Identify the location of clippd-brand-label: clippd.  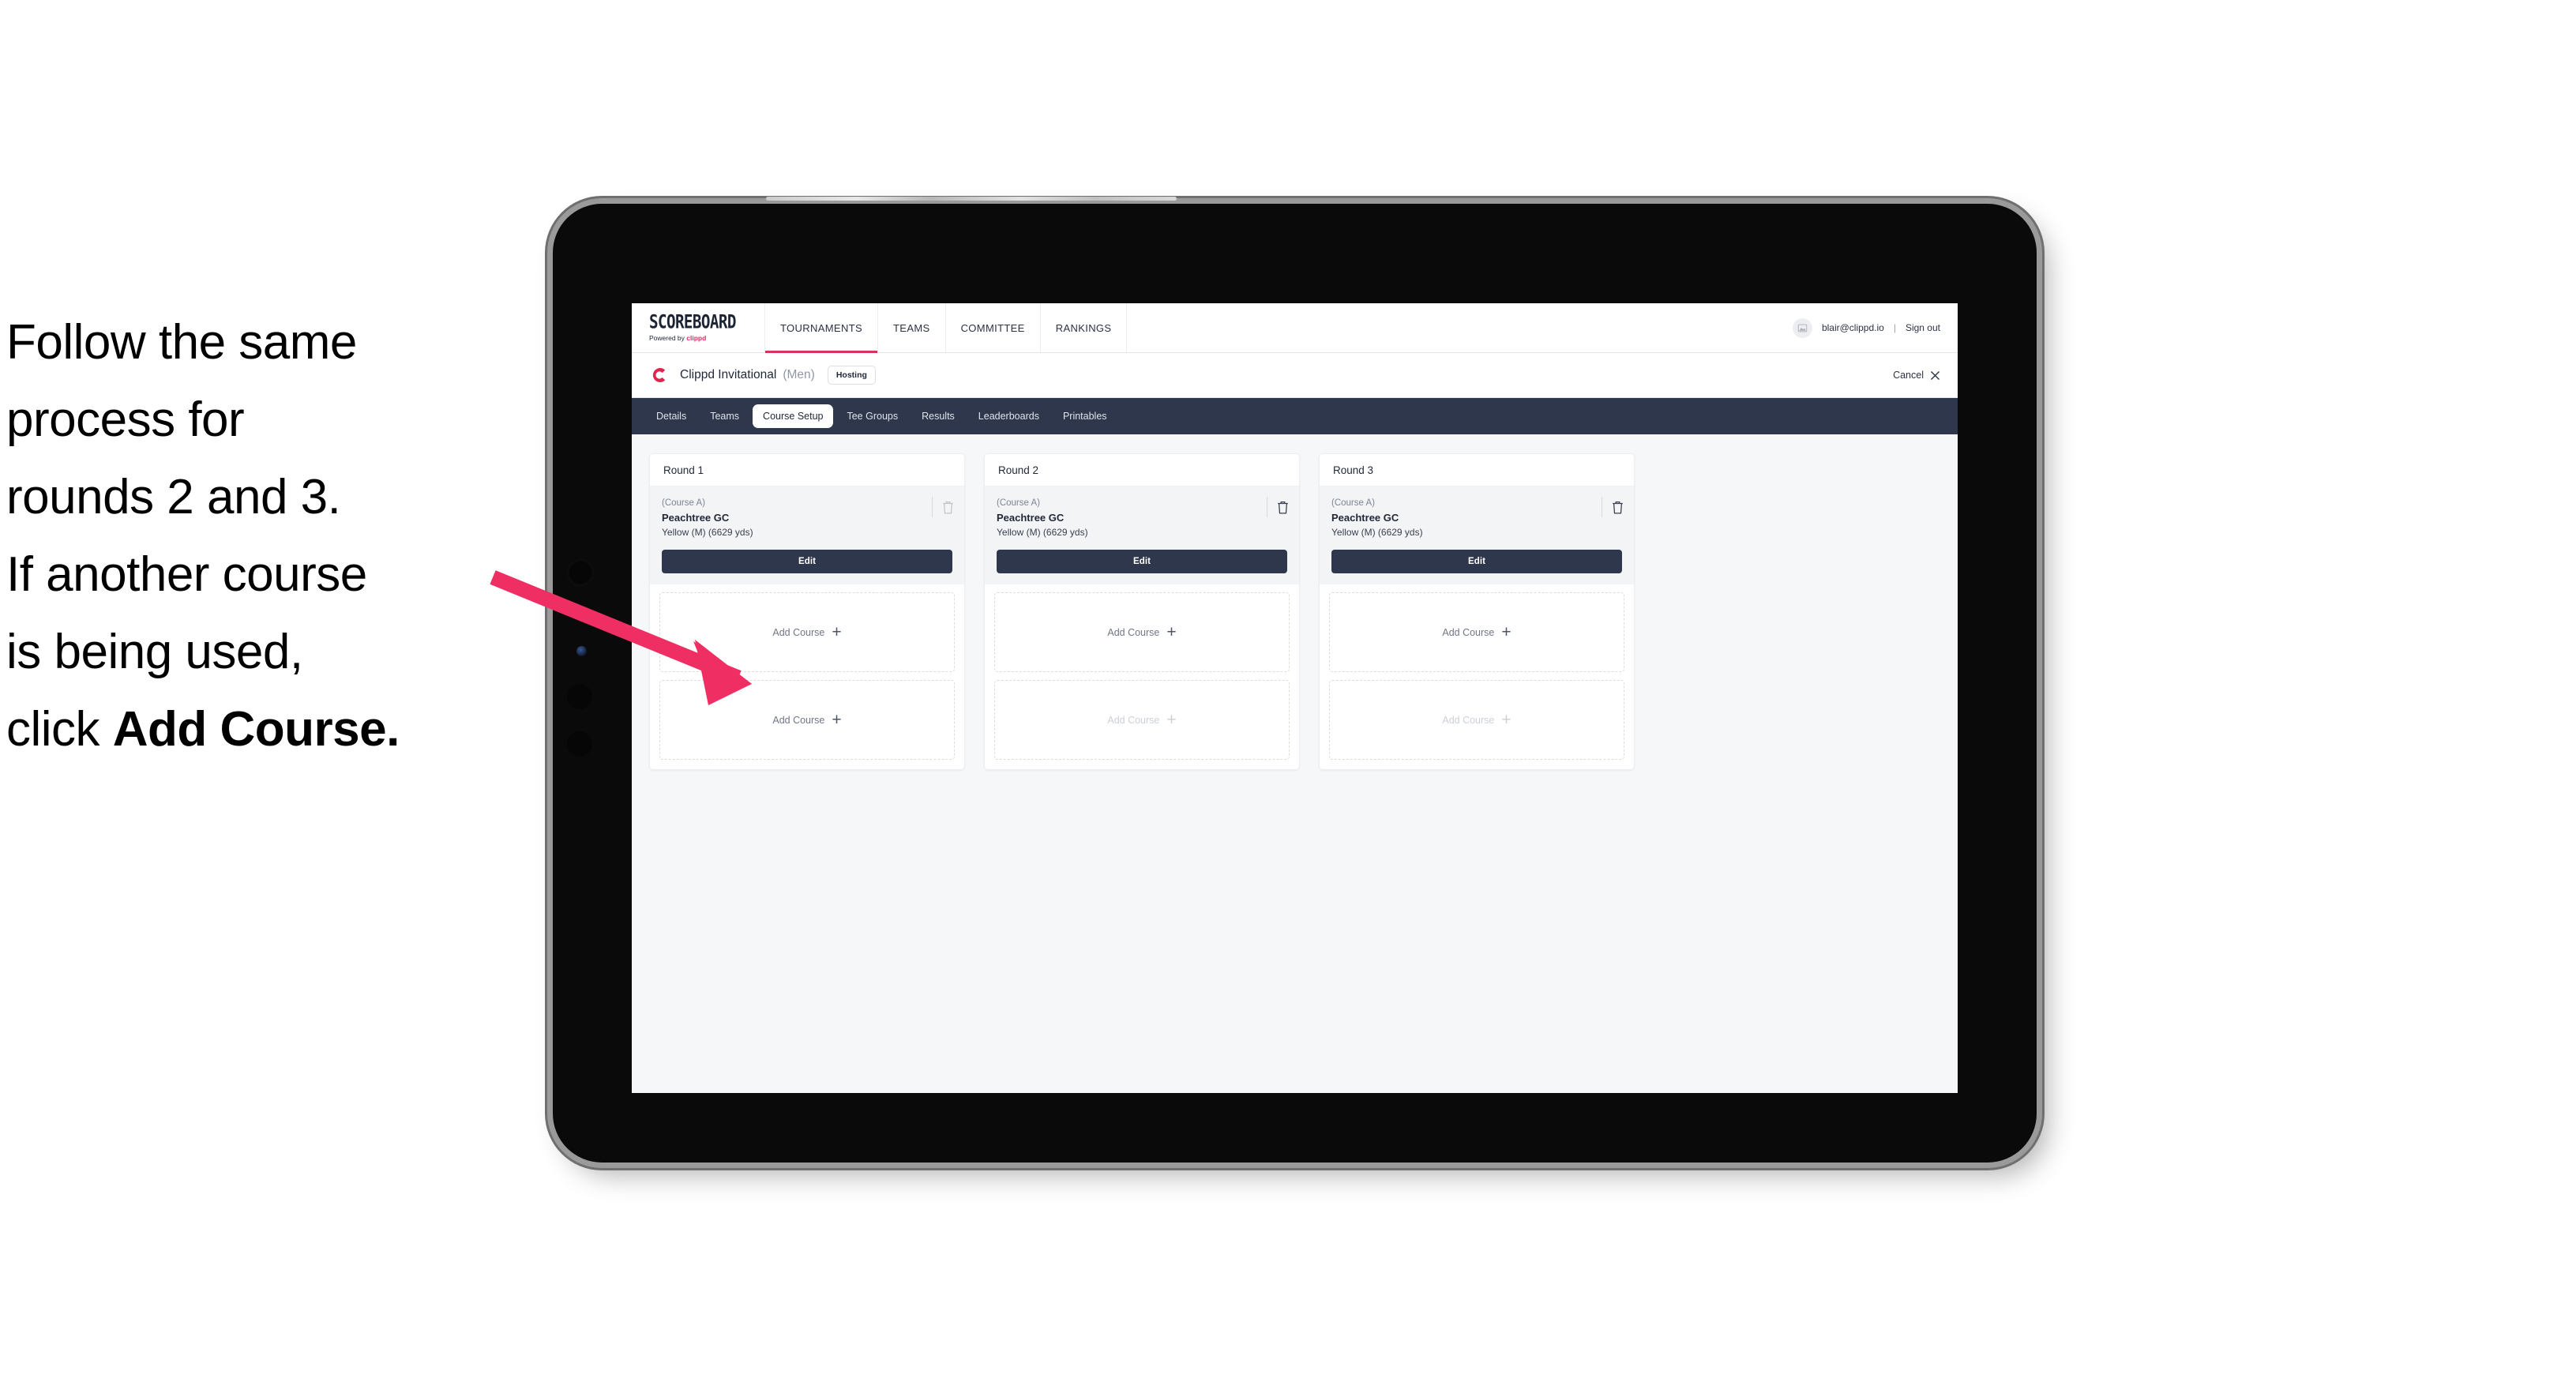
(696, 338).